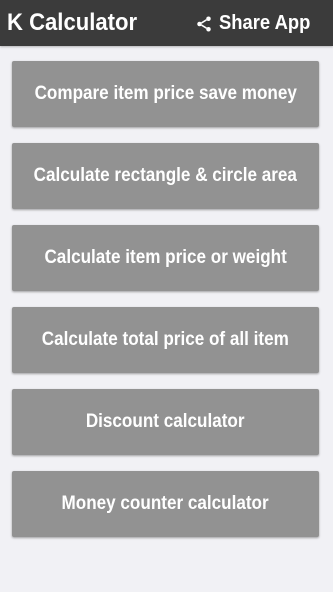 This screenshot has width=333, height=592. I want to click on rectangle-circle-area-button: Calculate rectangle & circle area, so click(165, 176).